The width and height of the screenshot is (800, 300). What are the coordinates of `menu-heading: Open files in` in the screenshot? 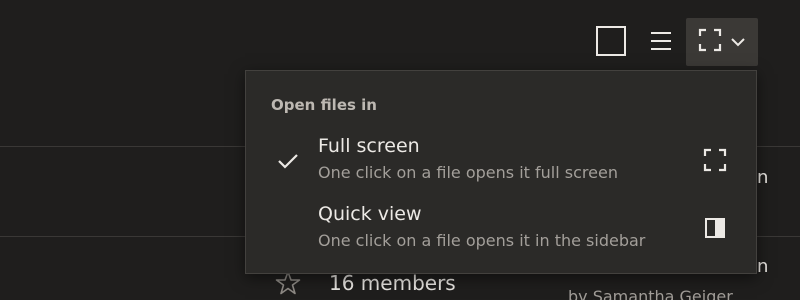 It's located at (324, 105).